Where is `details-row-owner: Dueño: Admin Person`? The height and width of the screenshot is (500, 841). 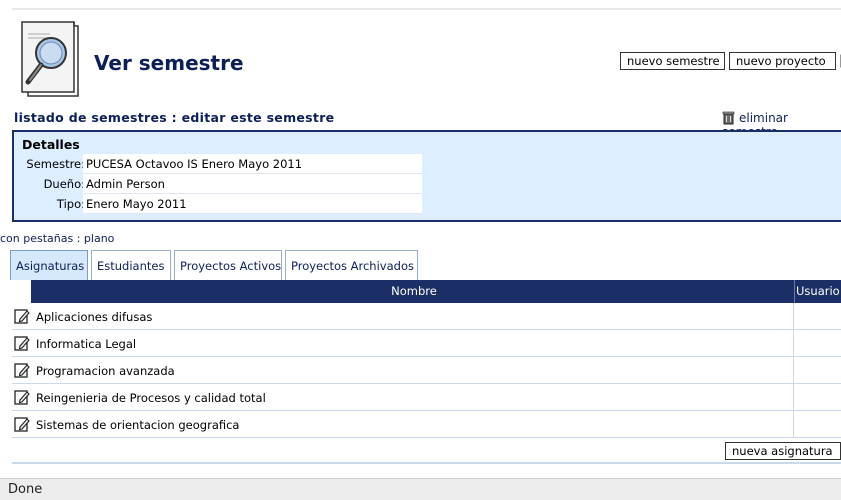
details-row-owner: Dueño: Admin Person is located at coordinates (224, 184).